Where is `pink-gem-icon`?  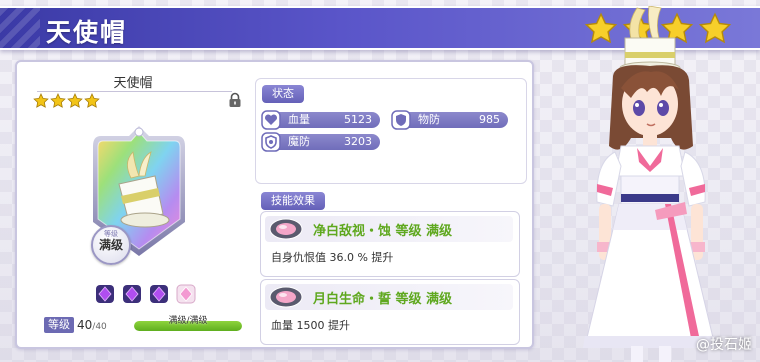 pink-gem-icon is located at coordinates (186, 294).